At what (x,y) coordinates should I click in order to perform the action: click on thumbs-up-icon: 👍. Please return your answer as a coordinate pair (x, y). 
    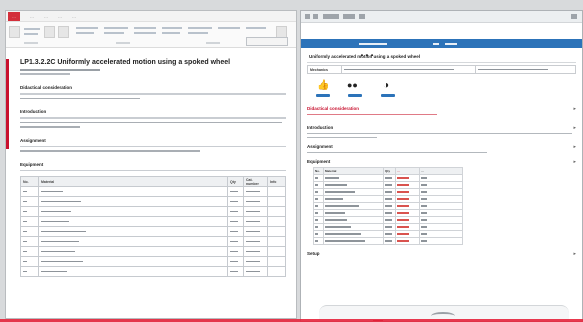
    Looking at the image, I should click on (323, 85).